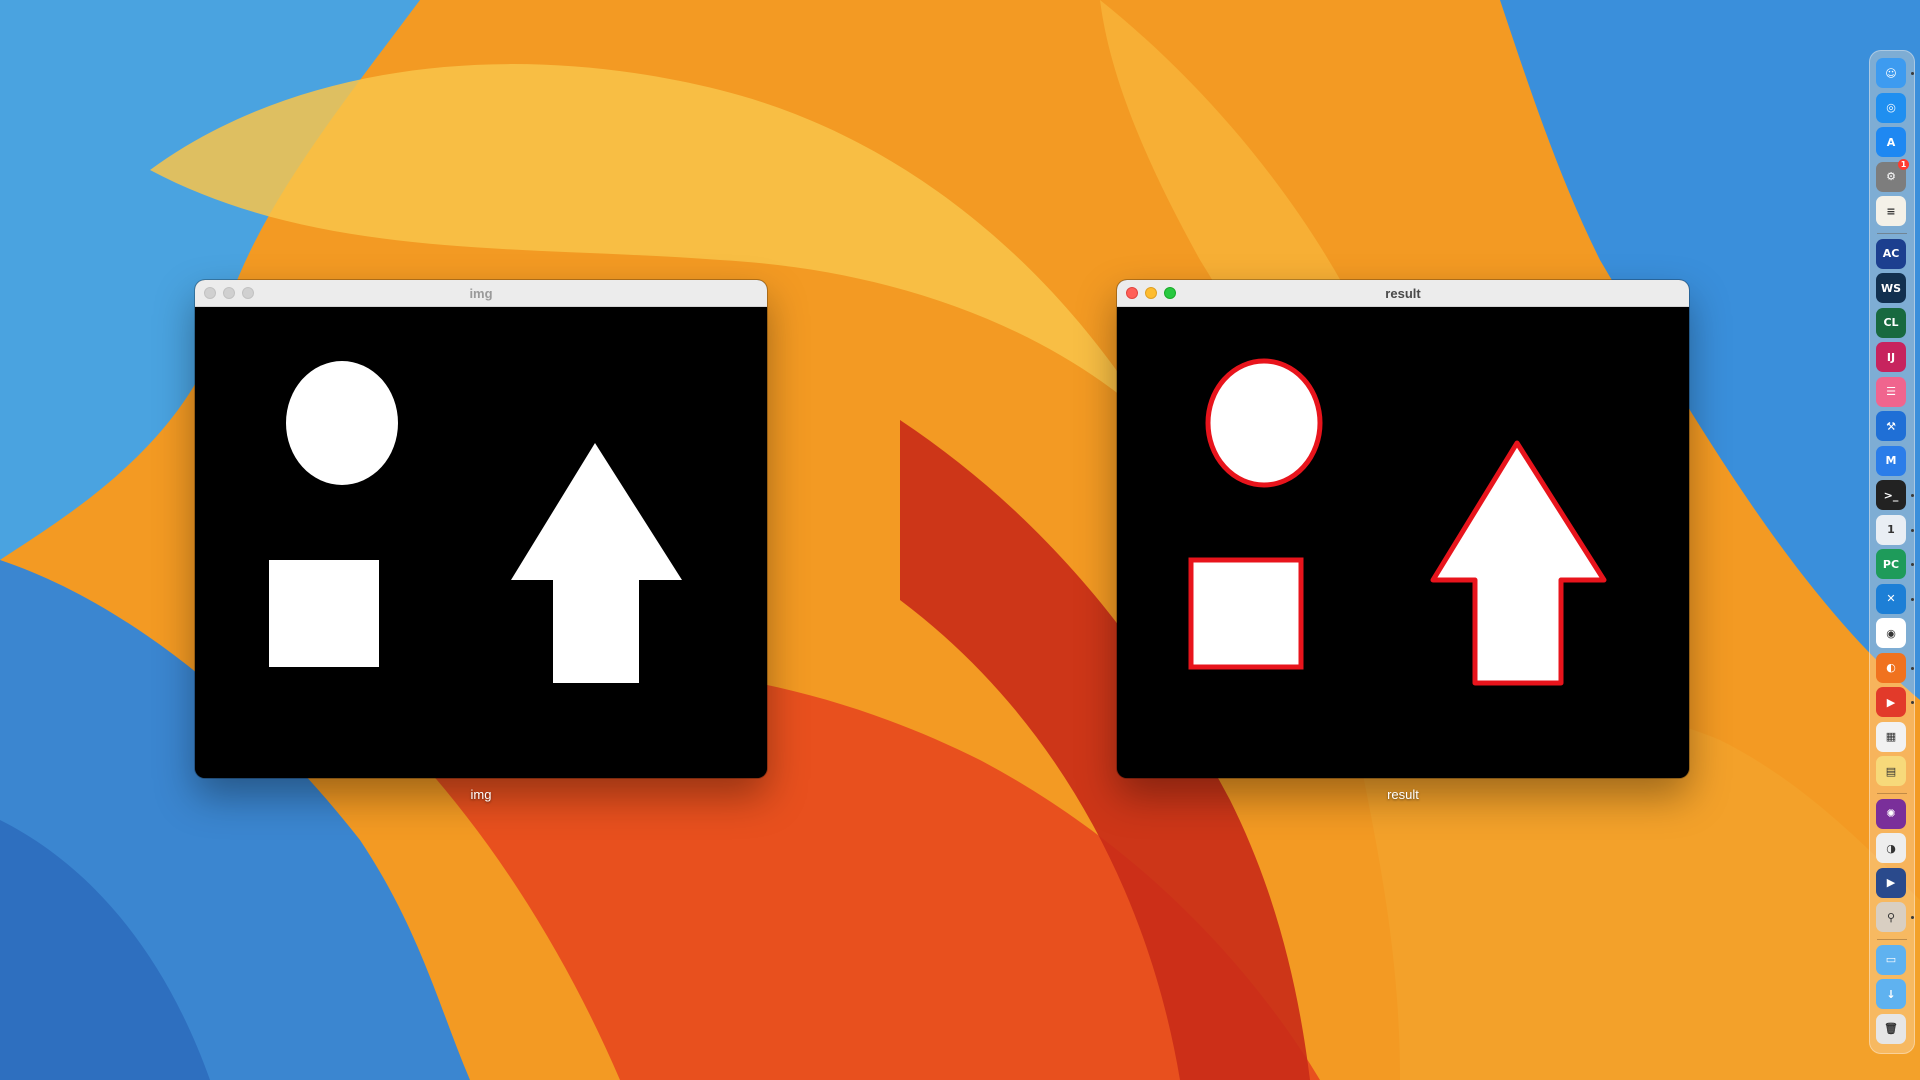  What do you see at coordinates (1892, 175) in the screenshot?
I see `system-settings-icon: ⚙ 1` at bounding box center [1892, 175].